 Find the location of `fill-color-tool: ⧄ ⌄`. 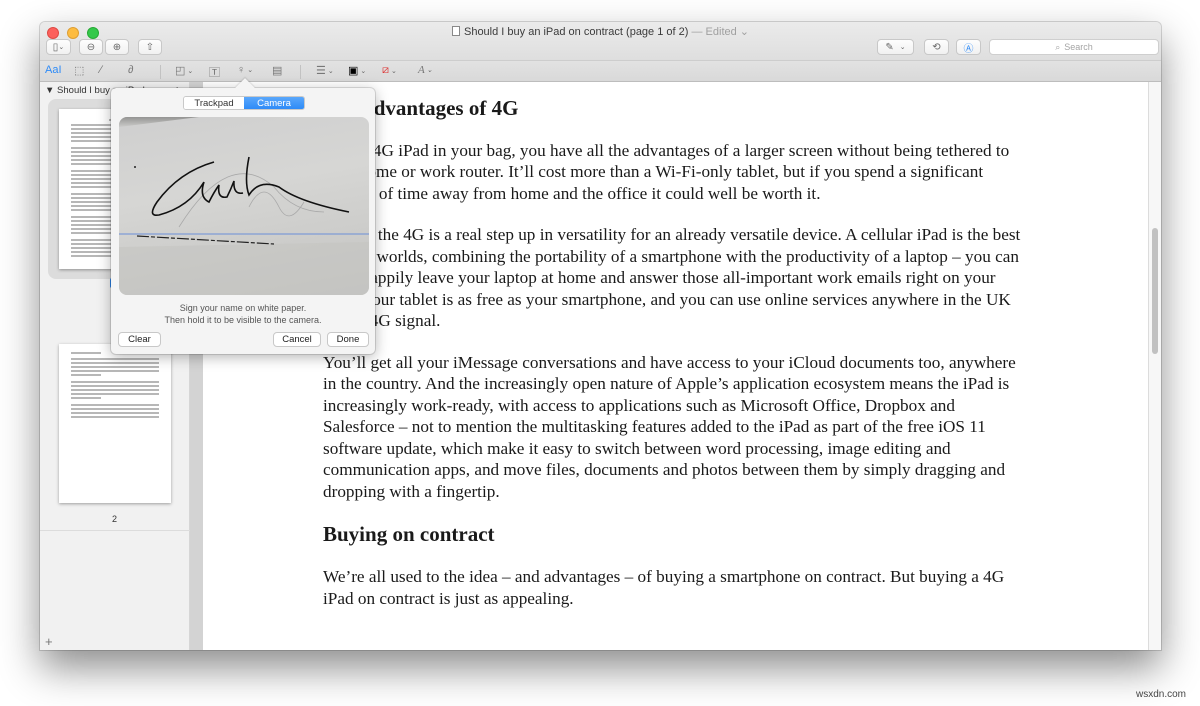

fill-color-tool: ⧄ ⌄ is located at coordinates (389, 70).